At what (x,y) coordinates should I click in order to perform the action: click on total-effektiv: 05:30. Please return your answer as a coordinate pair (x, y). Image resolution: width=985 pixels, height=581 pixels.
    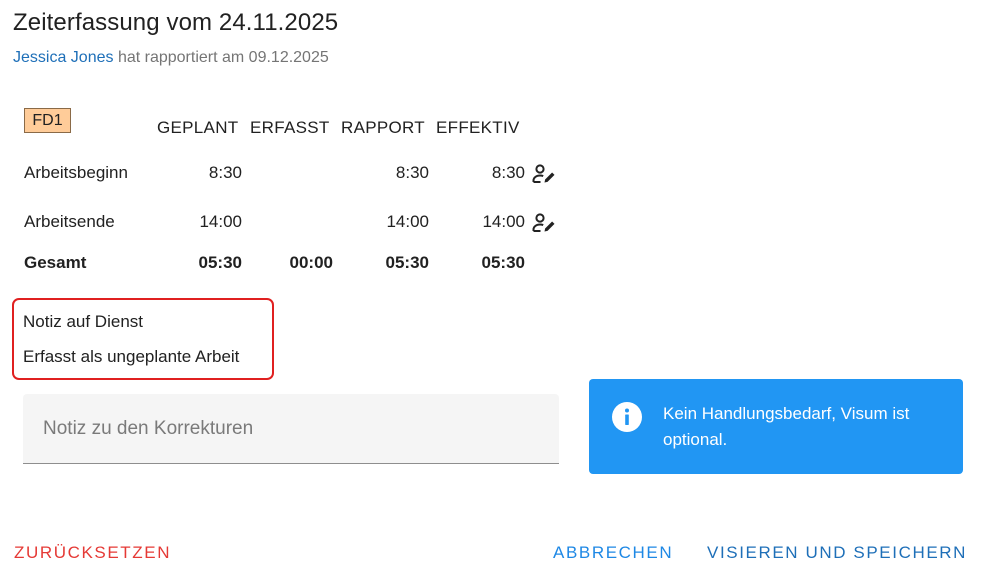
    Looking at the image, I should click on (503, 262).